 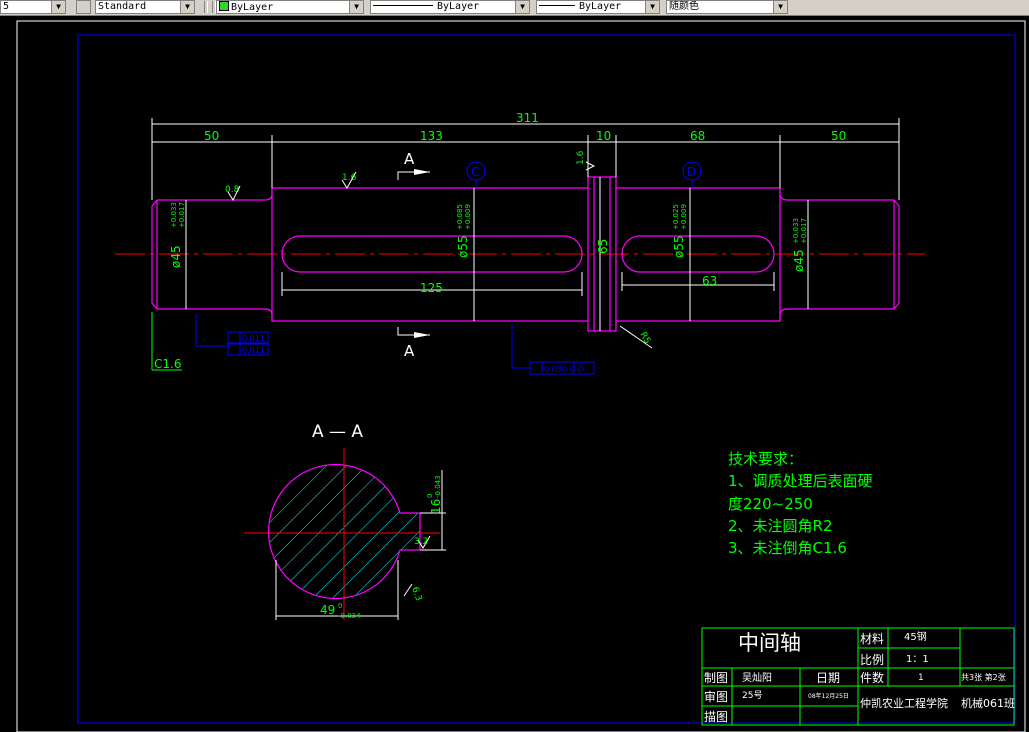 What do you see at coordinates (421, 542) in the screenshot?
I see `section-rough-32: 3.2` at bounding box center [421, 542].